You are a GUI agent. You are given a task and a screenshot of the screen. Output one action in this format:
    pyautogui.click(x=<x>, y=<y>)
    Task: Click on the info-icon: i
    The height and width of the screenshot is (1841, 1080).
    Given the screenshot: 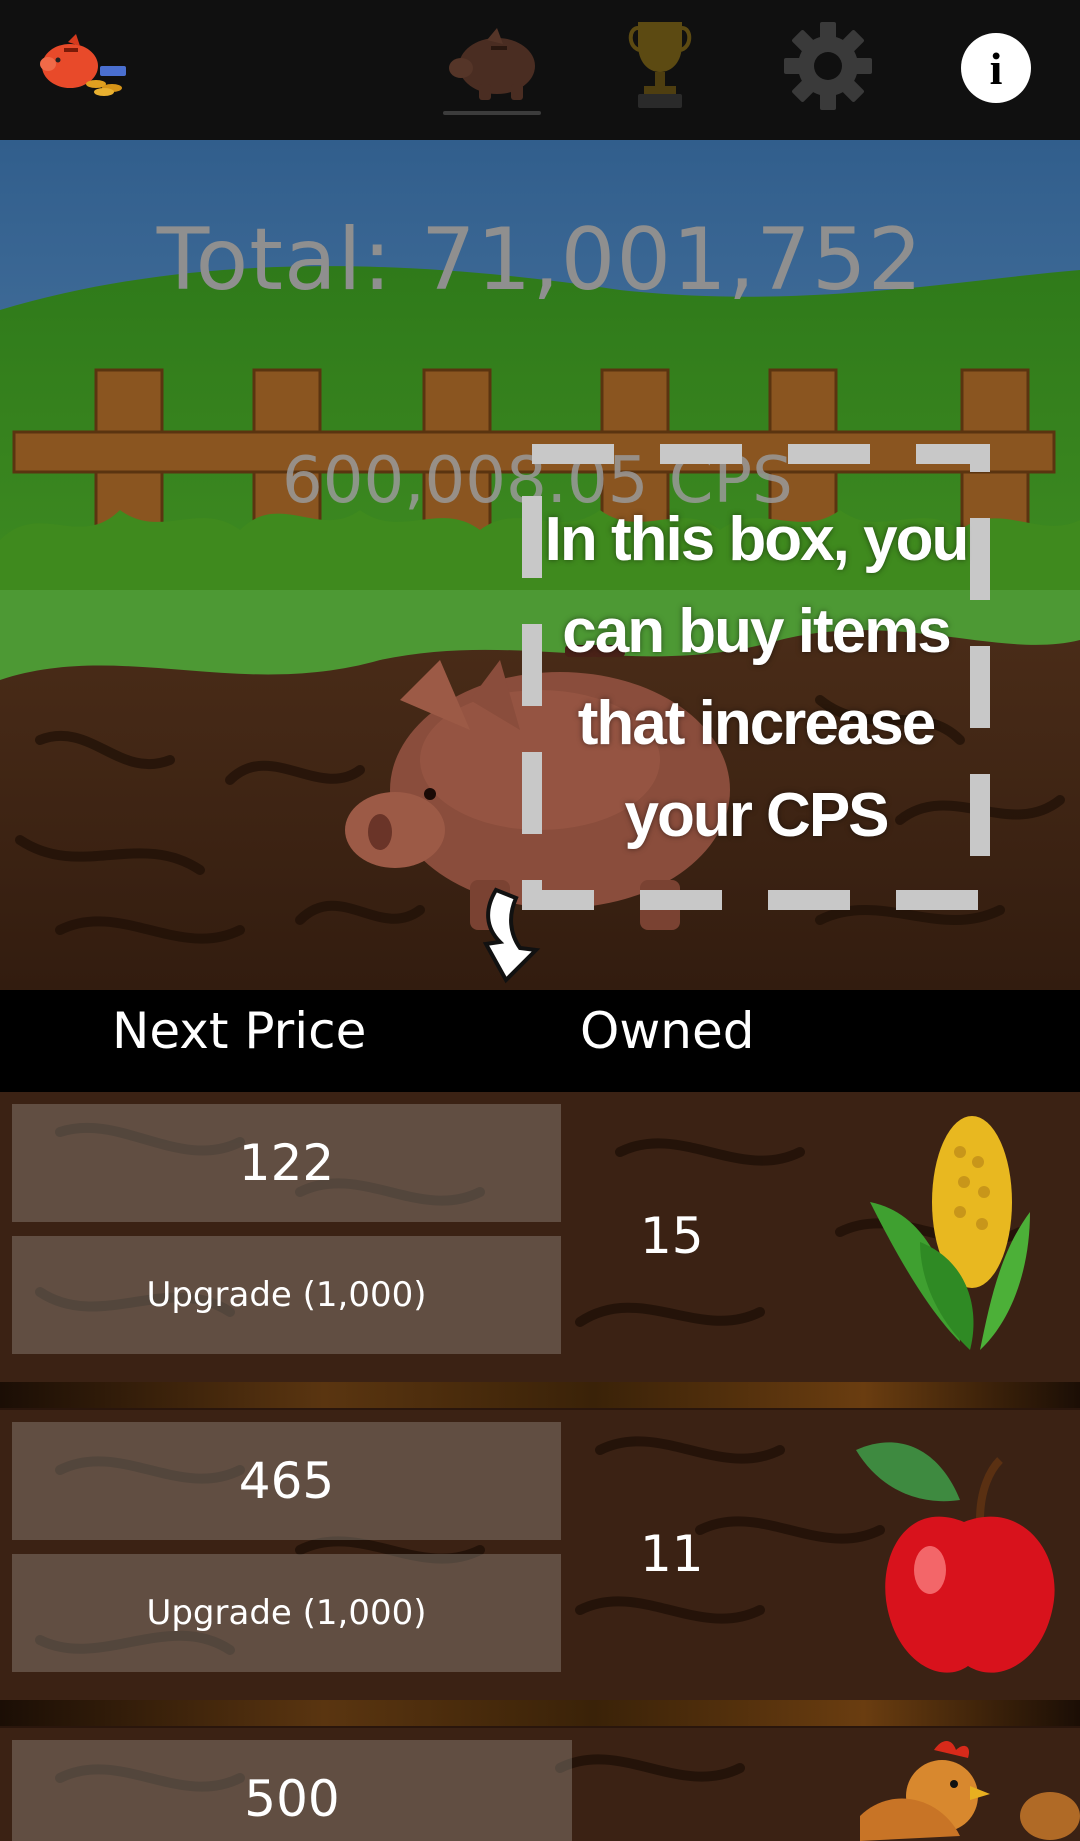 What is the action you would take?
    pyautogui.click(x=996, y=70)
    